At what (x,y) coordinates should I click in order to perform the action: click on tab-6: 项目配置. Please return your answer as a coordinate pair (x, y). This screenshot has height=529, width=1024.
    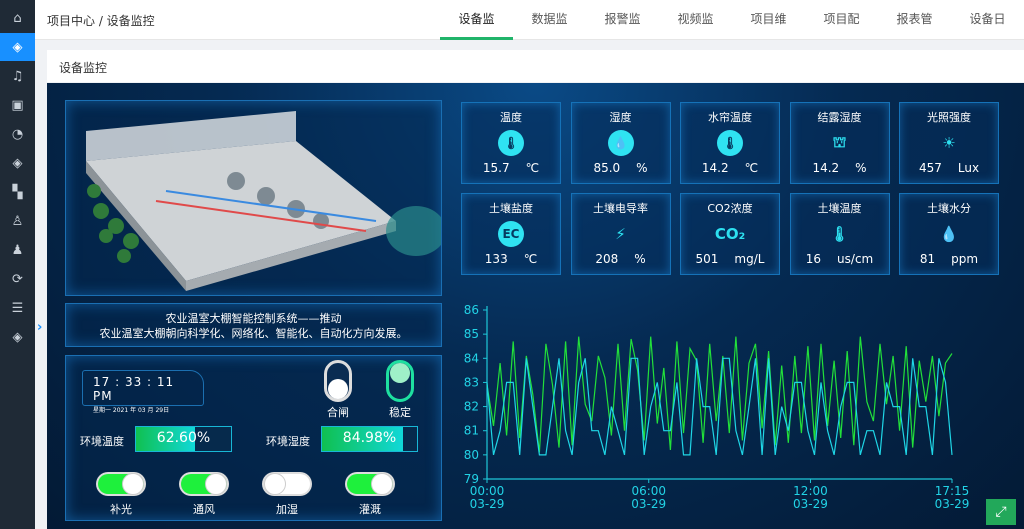
    Looking at the image, I should click on (841, 32).